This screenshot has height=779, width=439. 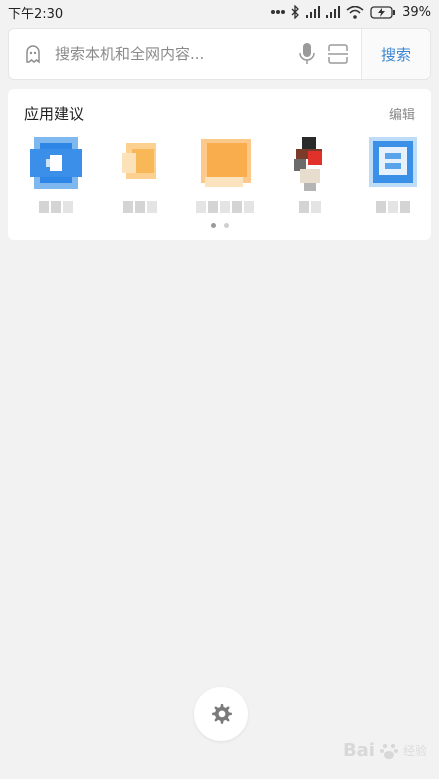 What do you see at coordinates (383, 12) in the screenshot?
I see `battery-charging-icon` at bounding box center [383, 12].